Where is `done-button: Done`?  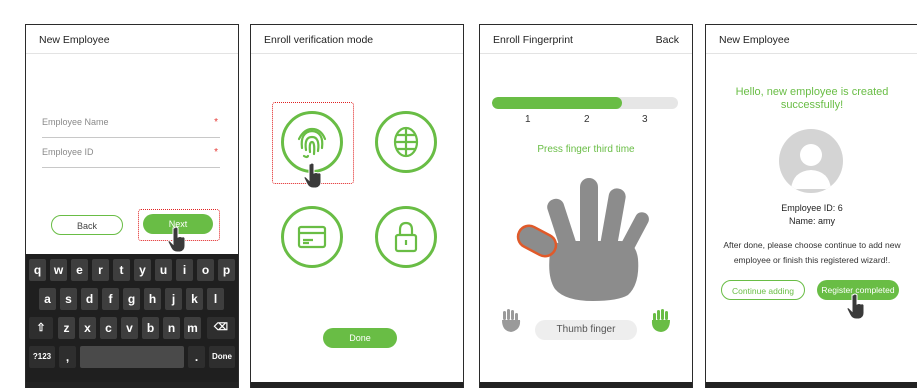
done-button: Done is located at coordinates (360, 338).